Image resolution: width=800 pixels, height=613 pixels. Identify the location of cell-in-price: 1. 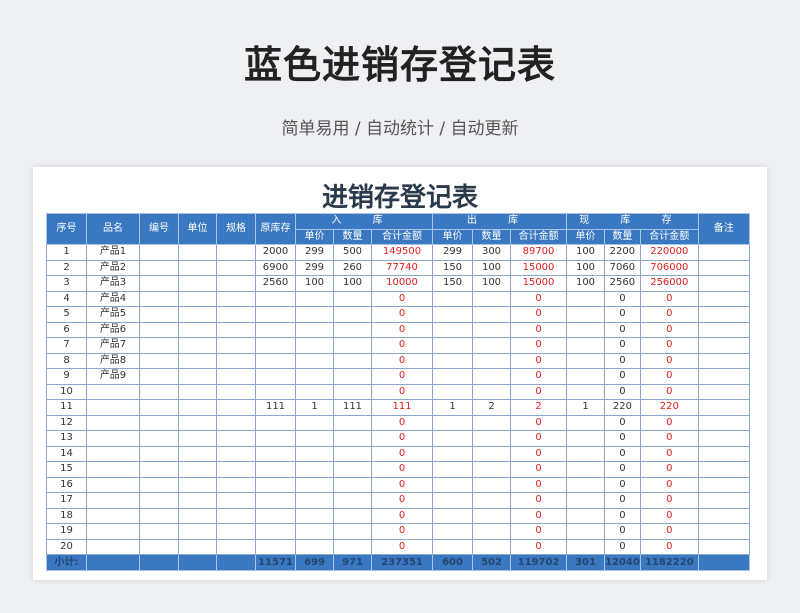
(314, 407).